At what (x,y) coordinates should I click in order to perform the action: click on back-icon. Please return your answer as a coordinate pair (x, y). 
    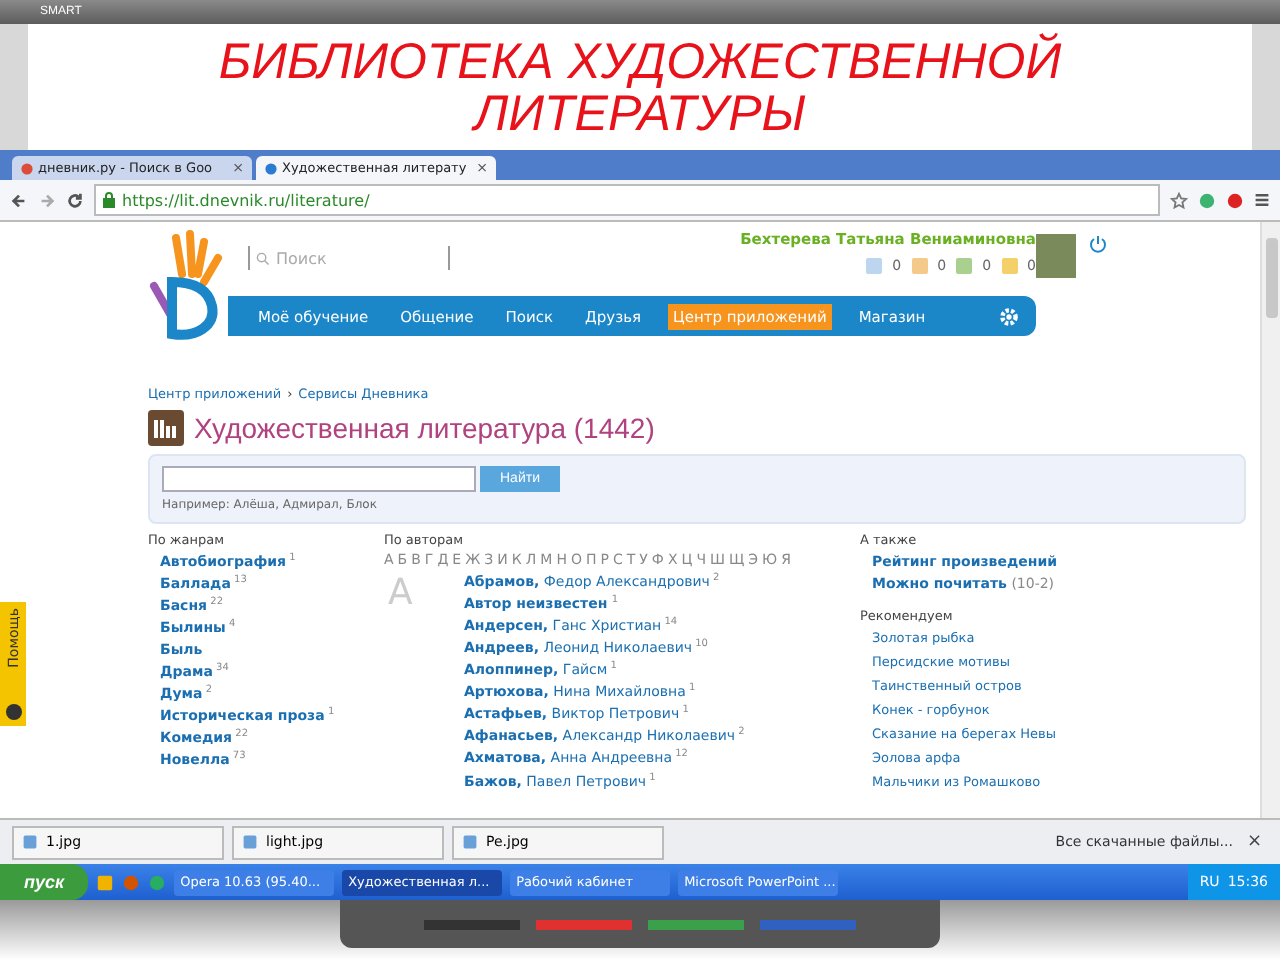
    Looking at the image, I should click on (19, 200).